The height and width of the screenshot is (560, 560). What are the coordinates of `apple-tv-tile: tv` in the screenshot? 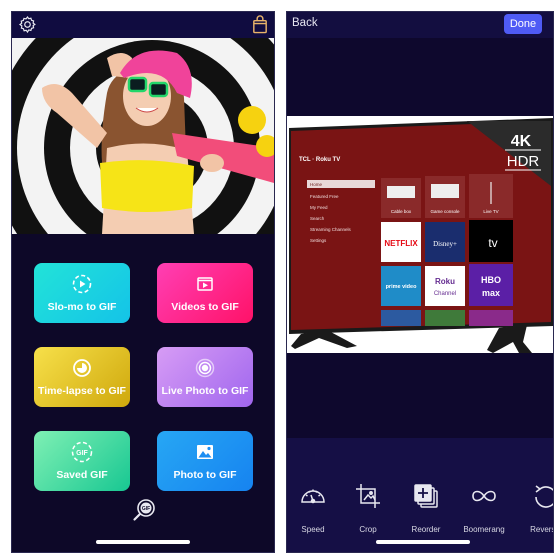 It's located at (492, 243).